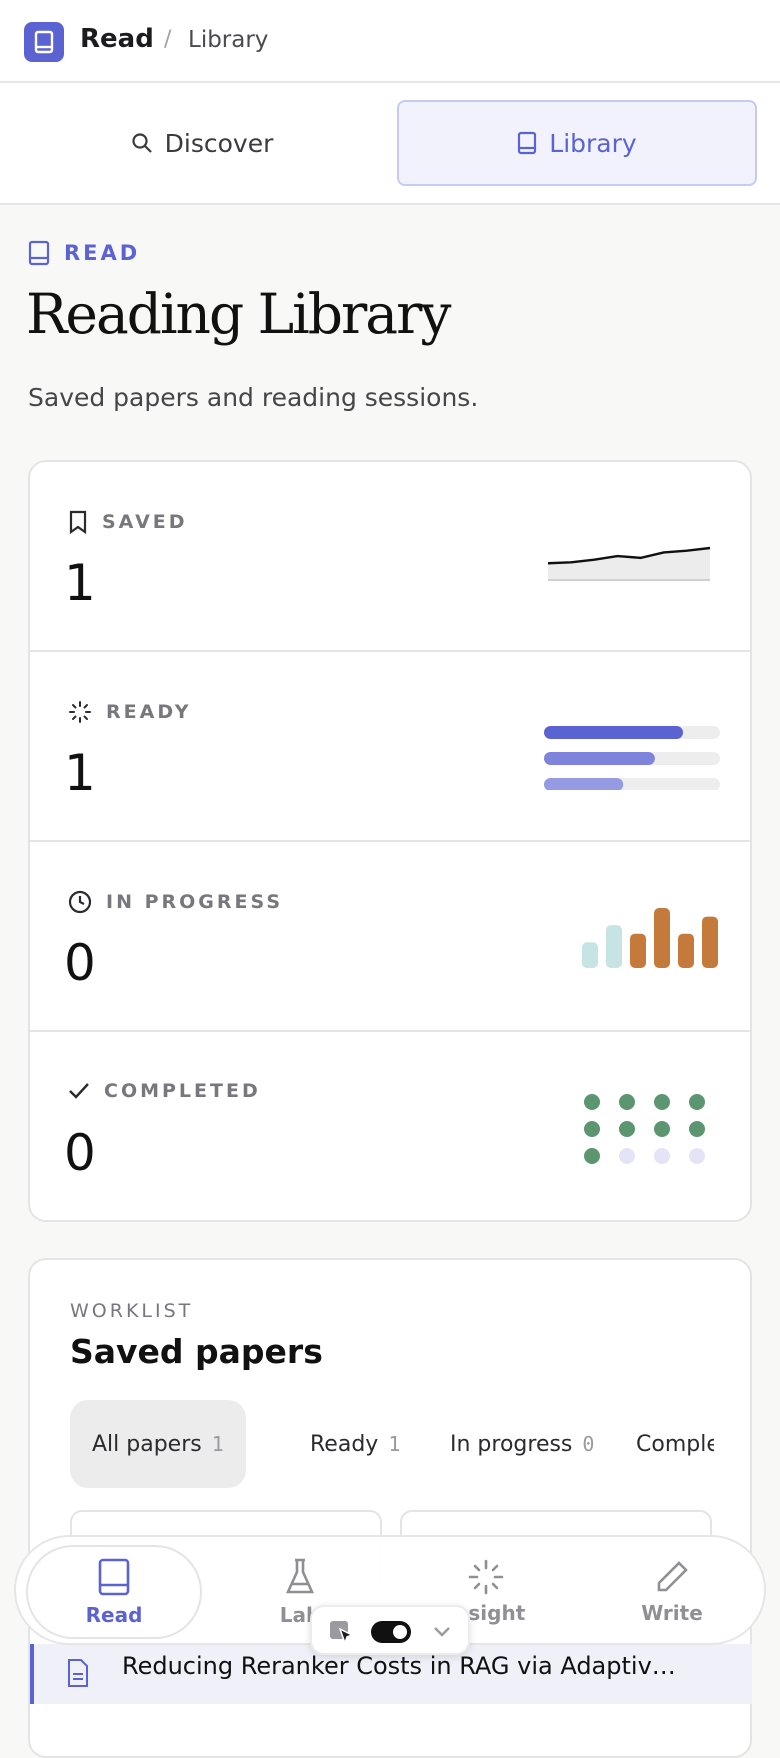  What do you see at coordinates (145, 522) in the screenshot?
I see `stat-saved-label: SAVED` at bounding box center [145, 522].